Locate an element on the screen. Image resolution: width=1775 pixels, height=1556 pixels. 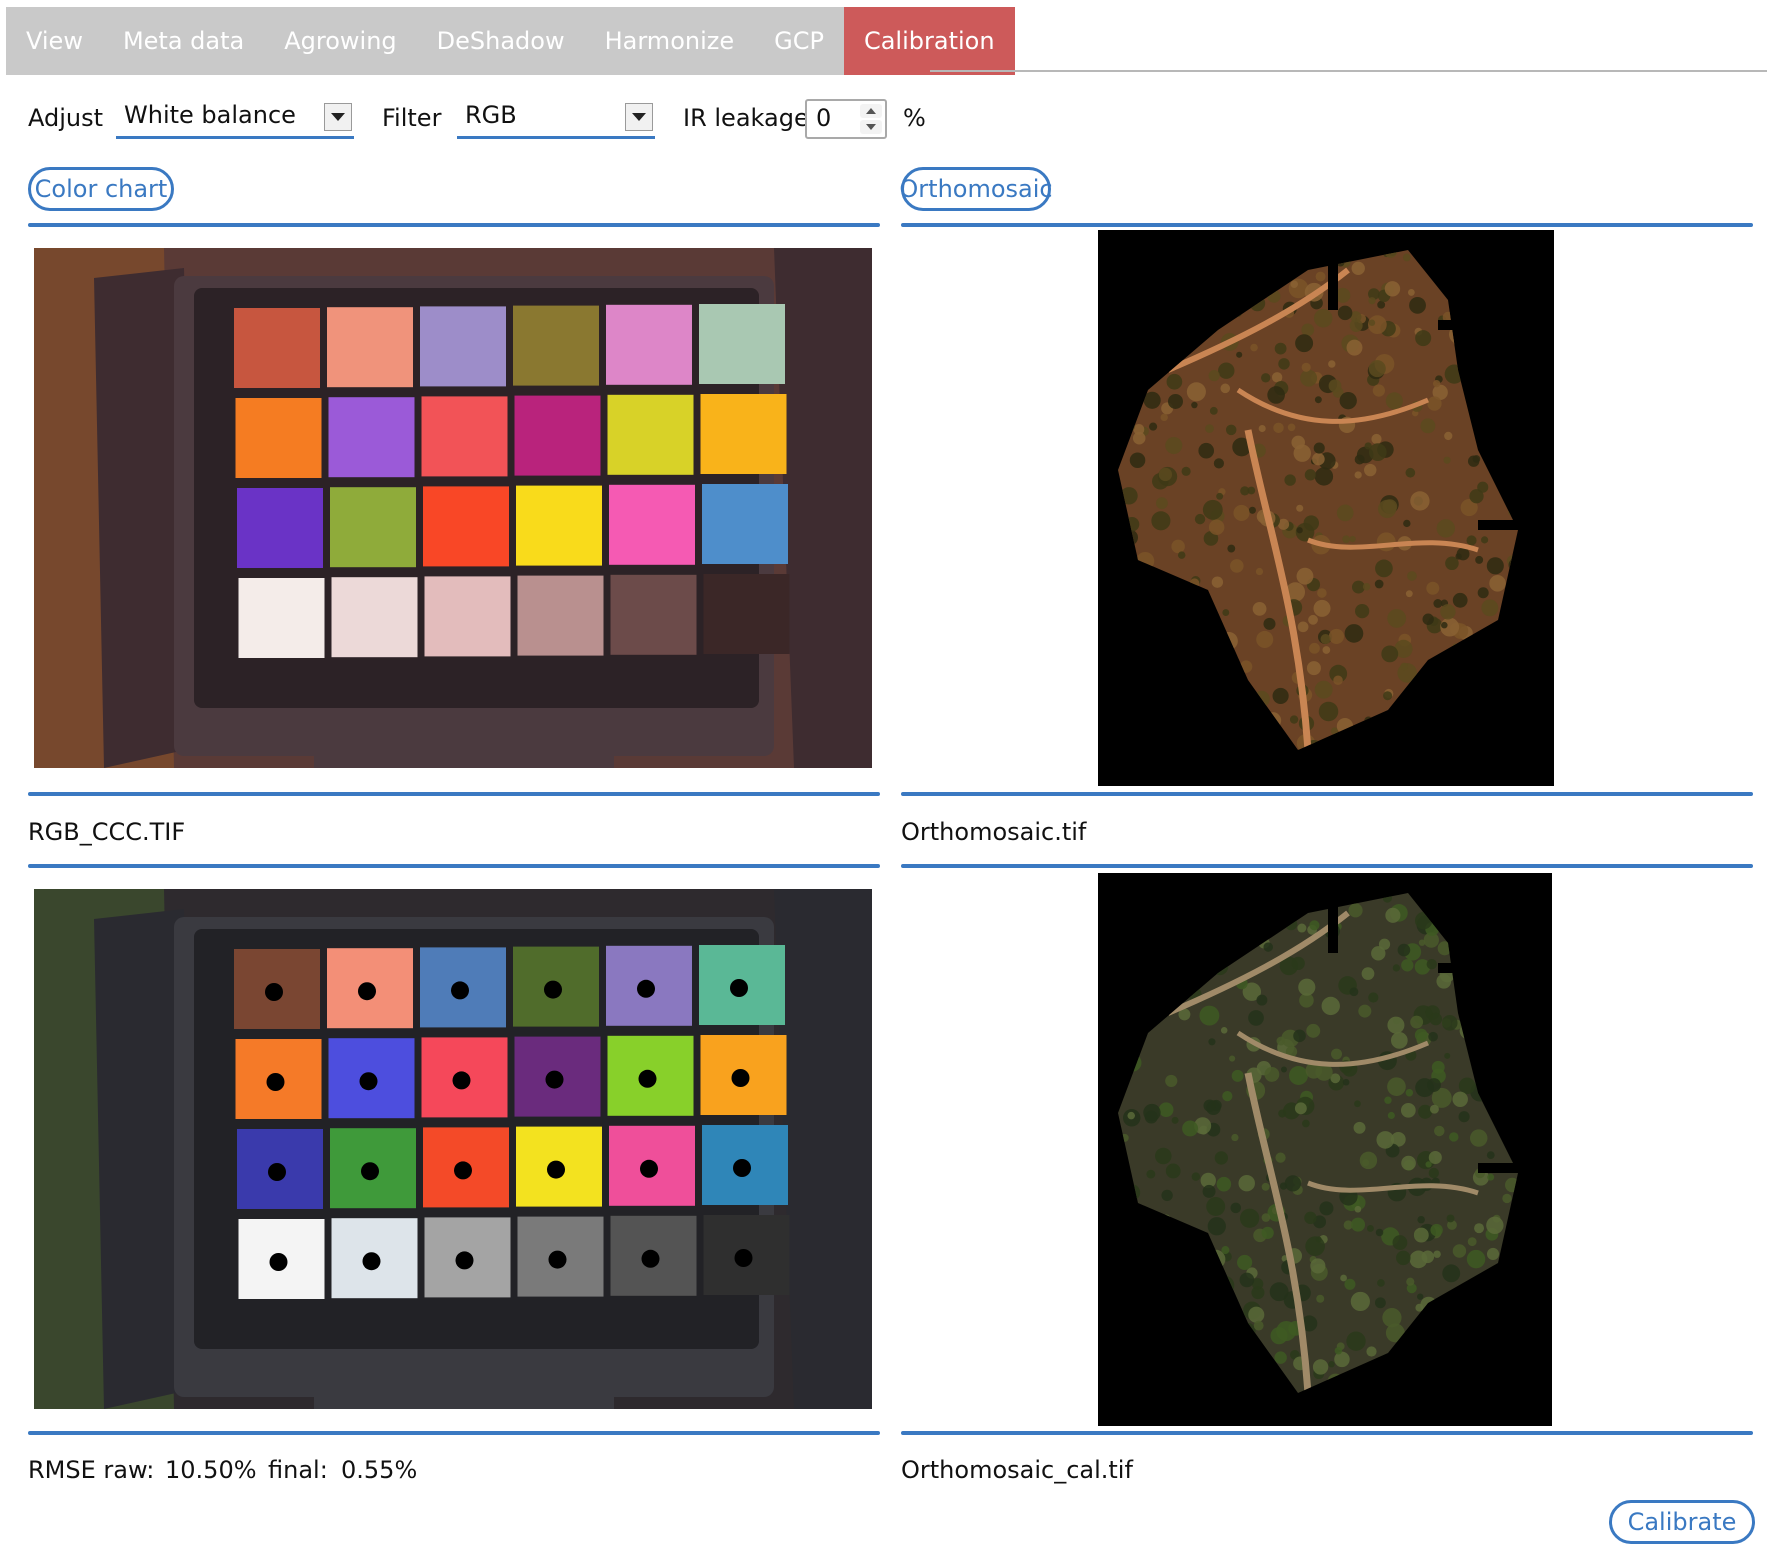
tab-harmonize: Harmonize is located at coordinates (670, 41).